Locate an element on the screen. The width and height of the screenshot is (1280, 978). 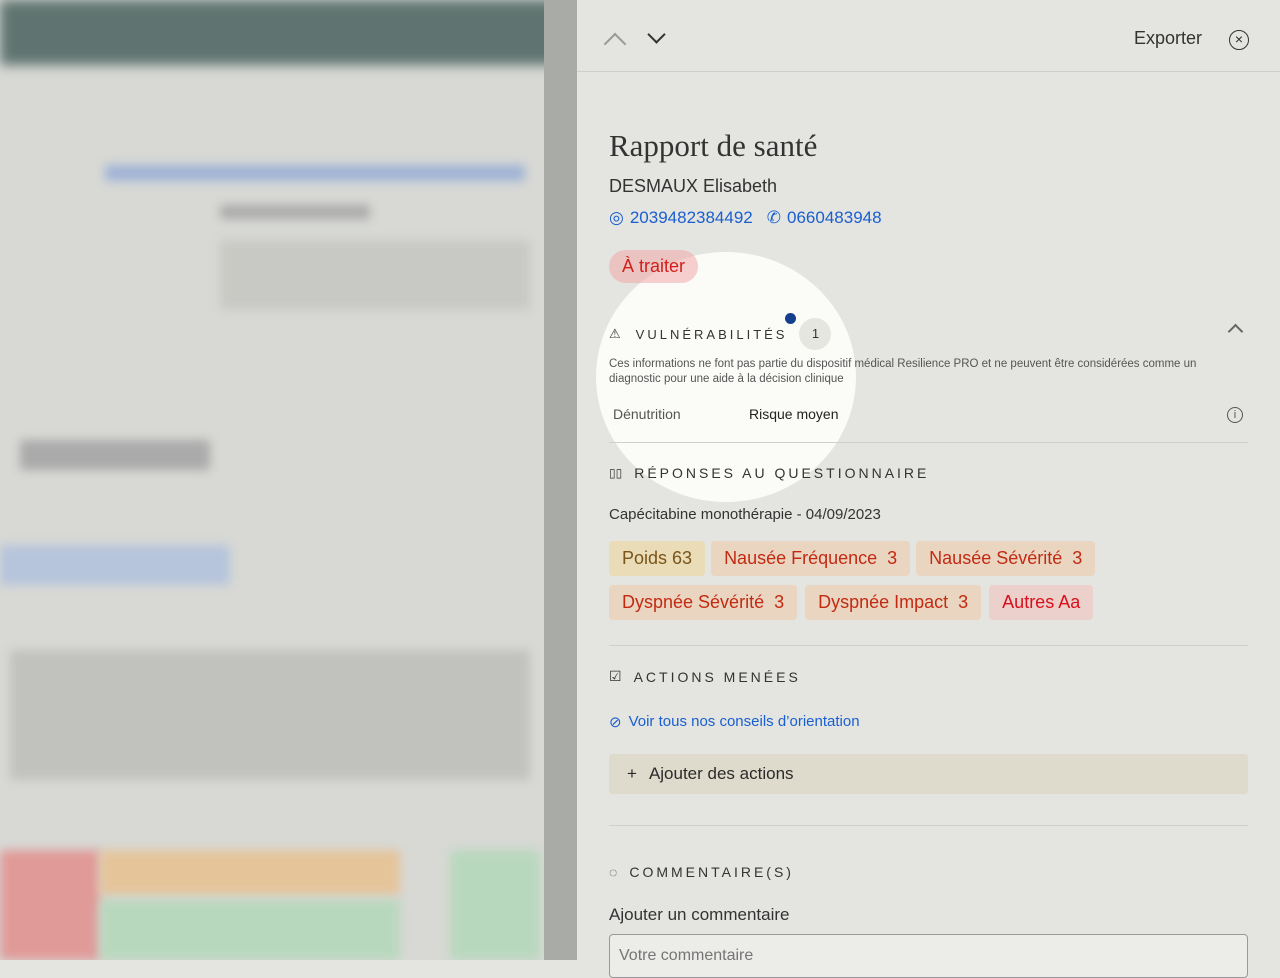
info-icon: i is located at coordinates (1235, 415).